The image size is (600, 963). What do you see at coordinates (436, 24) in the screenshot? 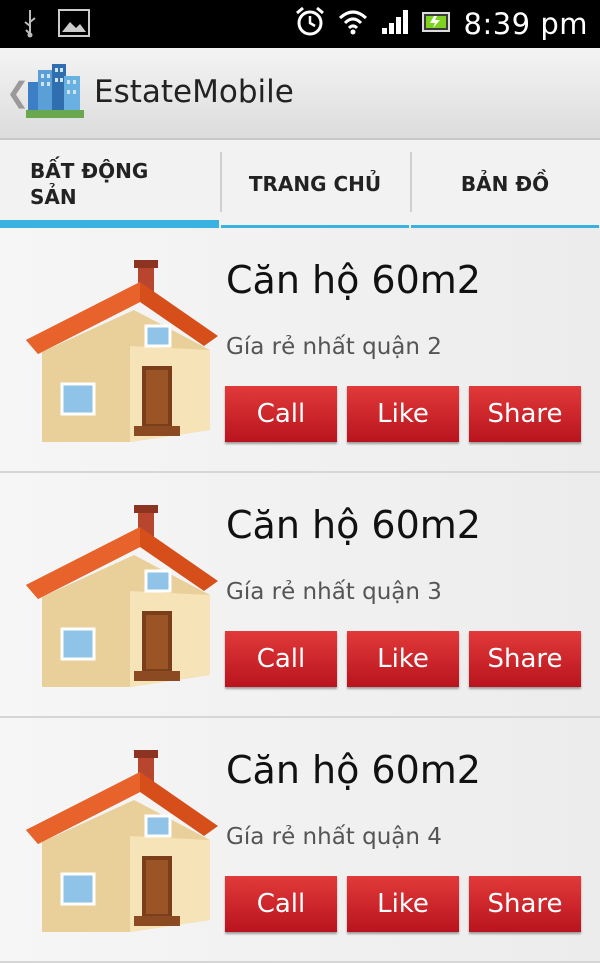
I see `battery-icon` at bounding box center [436, 24].